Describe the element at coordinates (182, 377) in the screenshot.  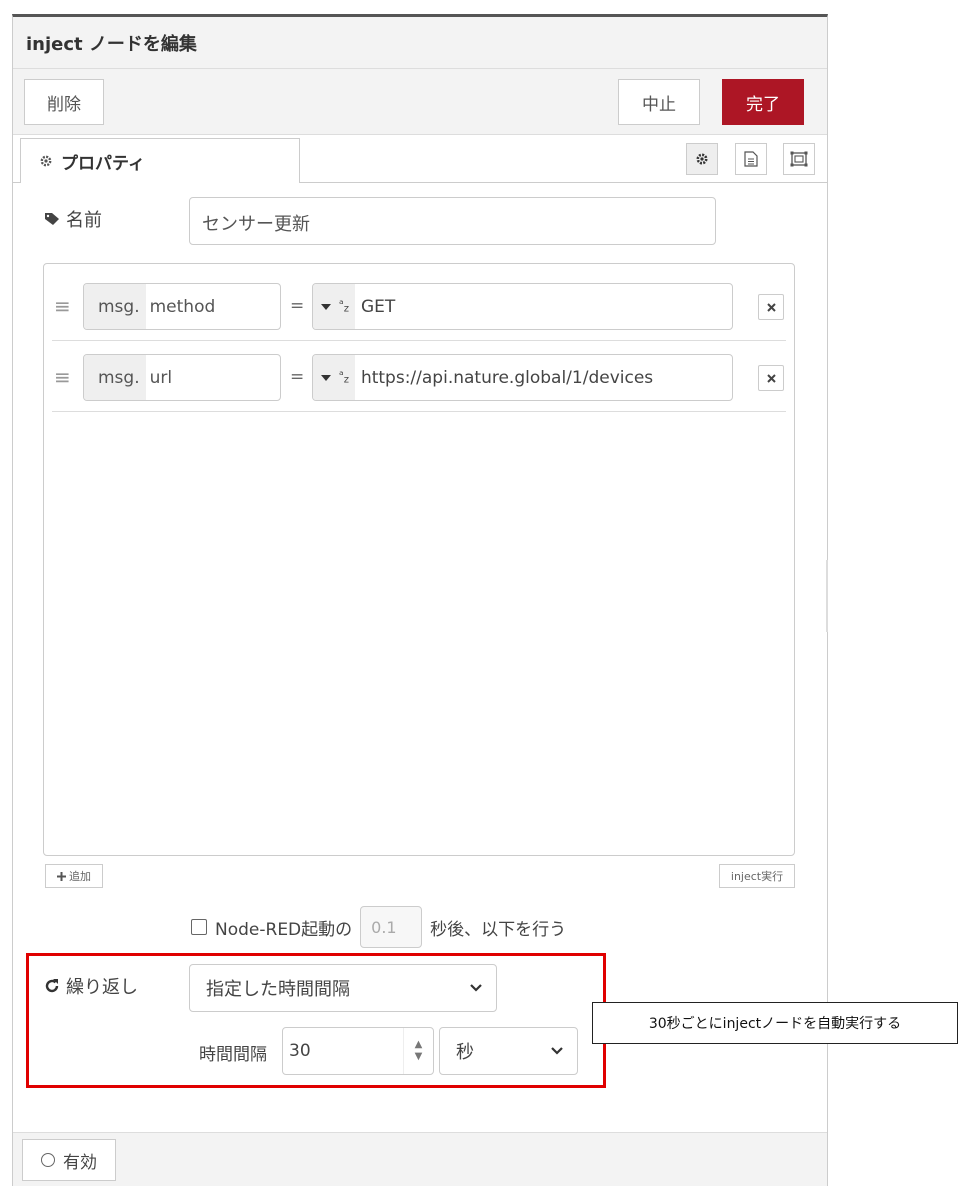
I see `property-key-field: msg. url` at that location.